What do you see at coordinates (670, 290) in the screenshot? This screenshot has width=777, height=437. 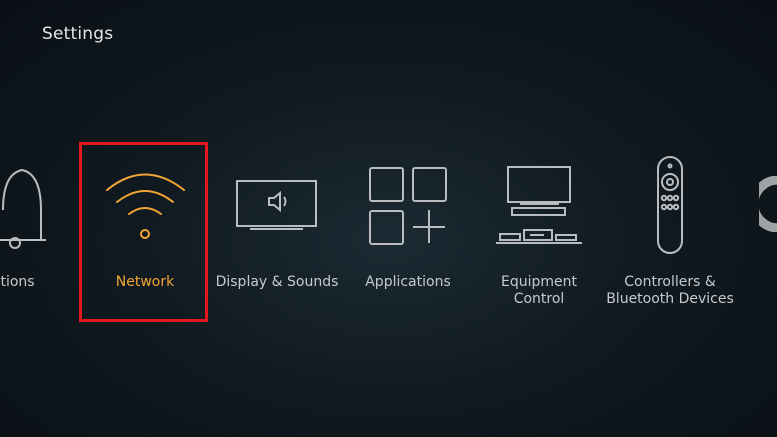 I see `menu-item-label: Controllers & Bluetooth Devices` at bounding box center [670, 290].